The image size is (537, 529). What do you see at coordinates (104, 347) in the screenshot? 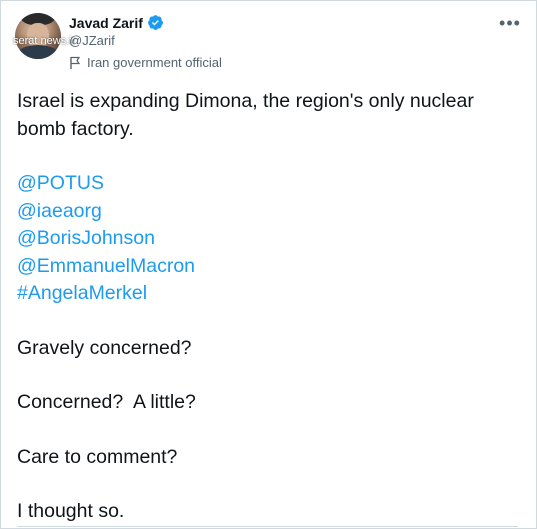
I see `tweet-line-2: Gravely concerned?` at bounding box center [104, 347].